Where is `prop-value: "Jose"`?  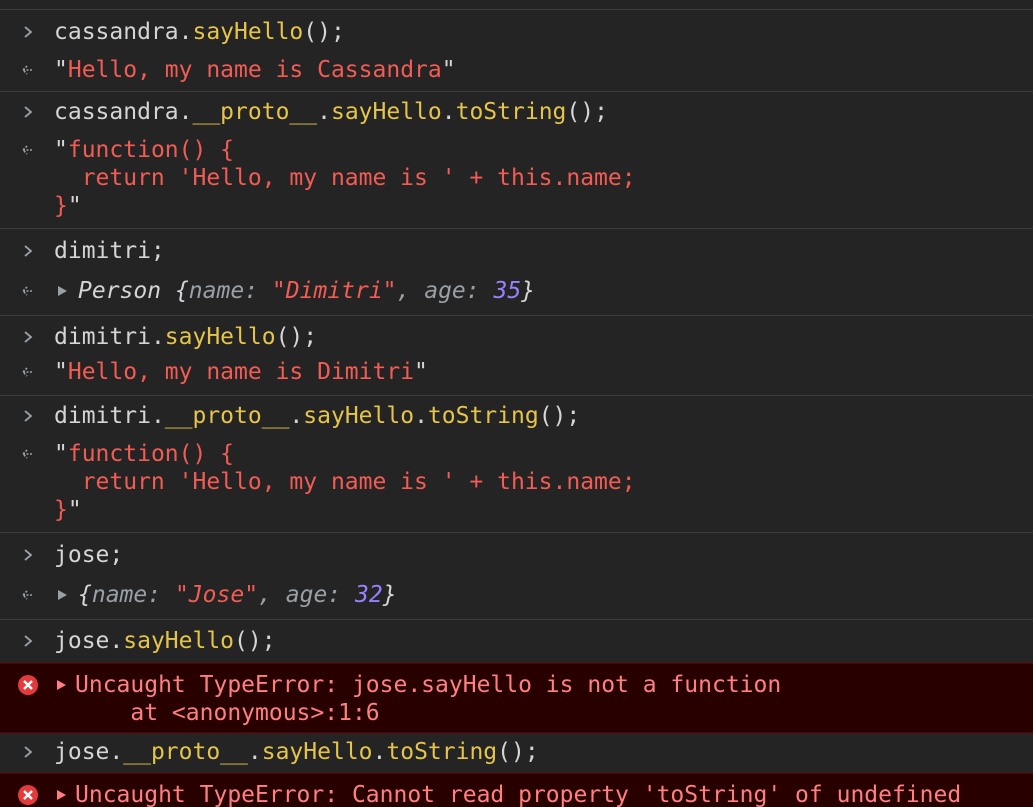 prop-value: "Jose" is located at coordinates (216, 595).